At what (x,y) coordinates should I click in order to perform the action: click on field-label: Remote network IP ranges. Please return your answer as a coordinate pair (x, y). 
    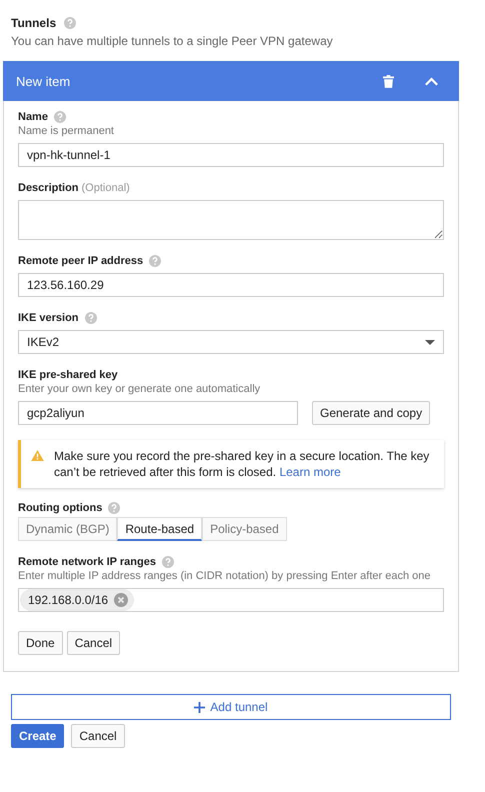
    Looking at the image, I should click on (87, 562).